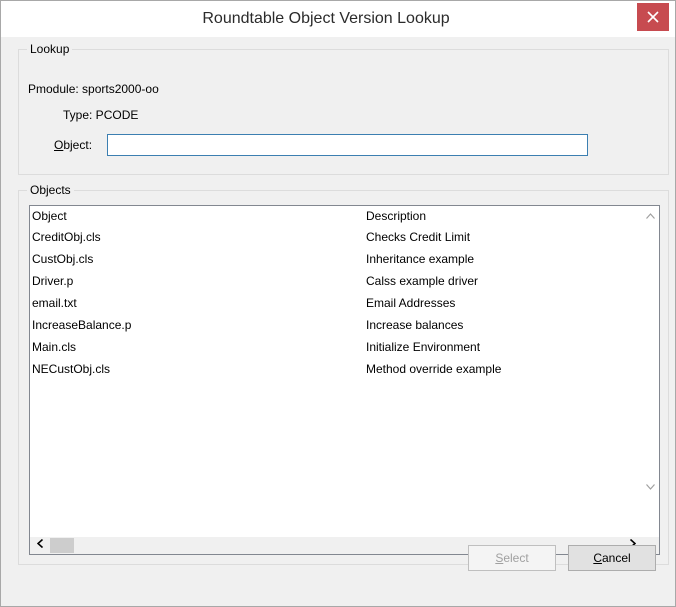  Describe the element at coordinates (53, 281) in the screenshot. I see `object-name: Driver.p` at that location.